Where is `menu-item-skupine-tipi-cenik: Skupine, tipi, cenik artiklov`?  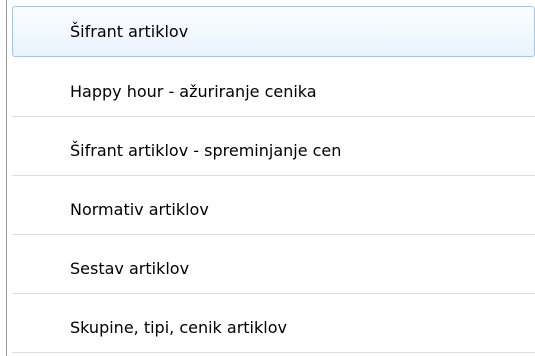 menu-item-skupine-tipi-cenik: Skupine, tipi, cenik artiklov is located at coordinates (273, 327).